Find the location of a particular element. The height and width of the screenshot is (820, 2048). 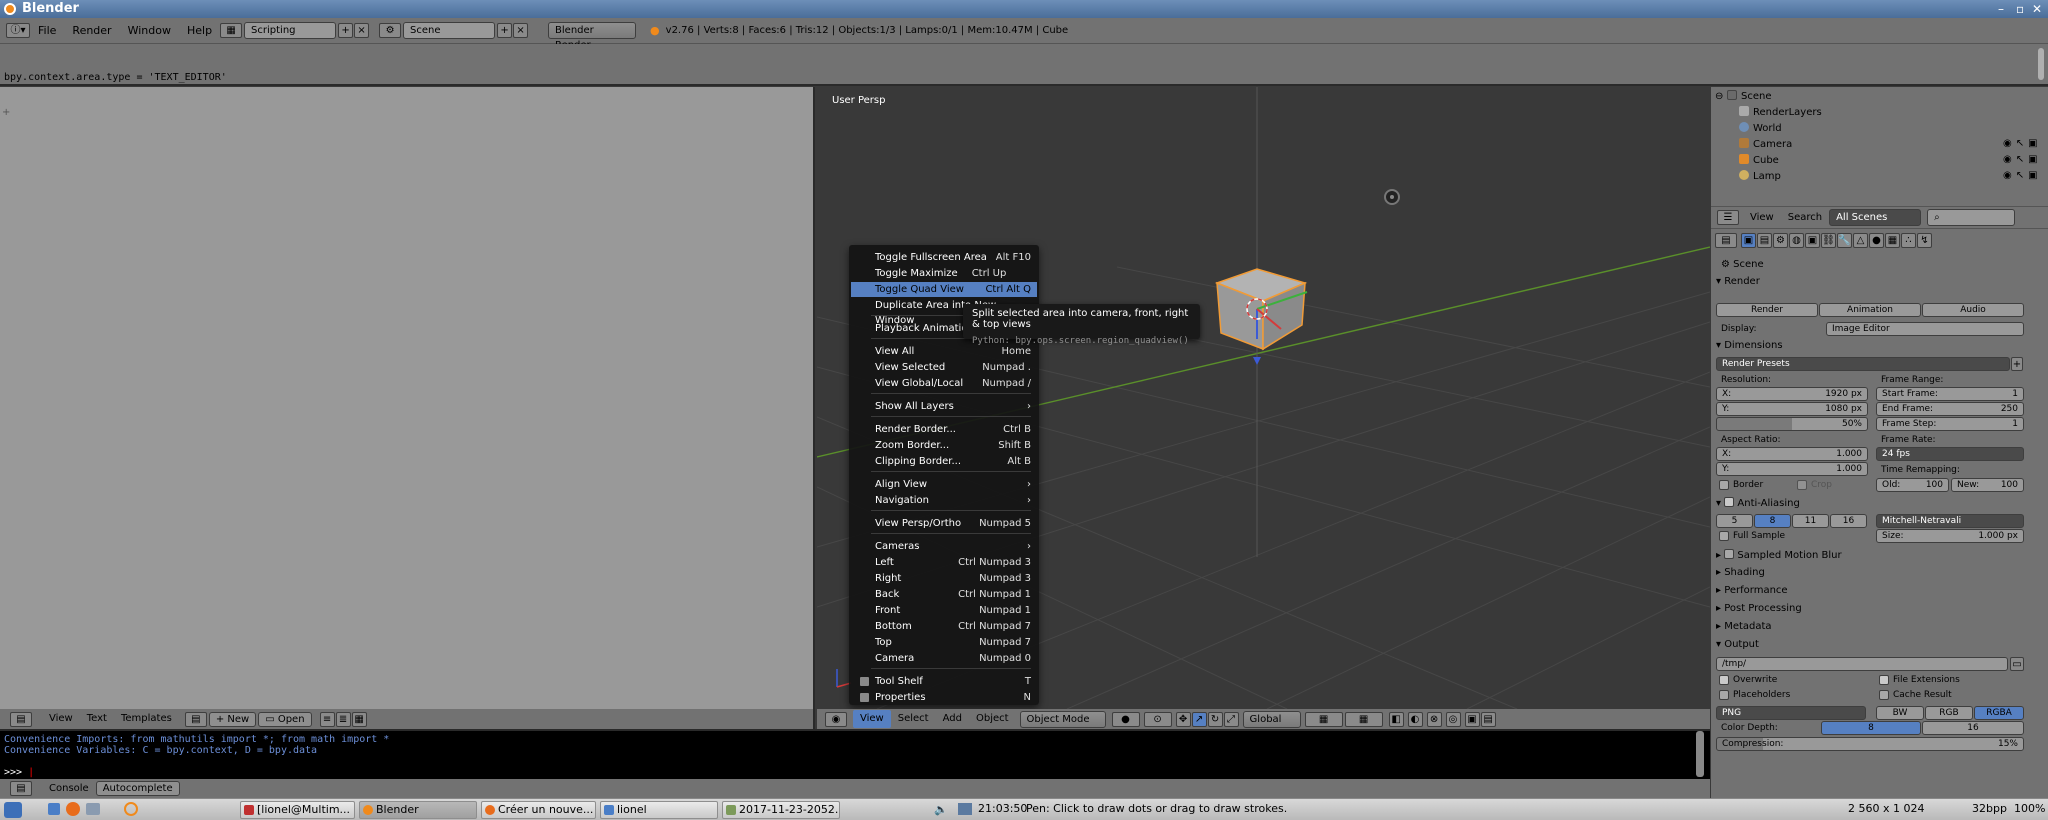

network-icon is located at coordinates (965, 809).